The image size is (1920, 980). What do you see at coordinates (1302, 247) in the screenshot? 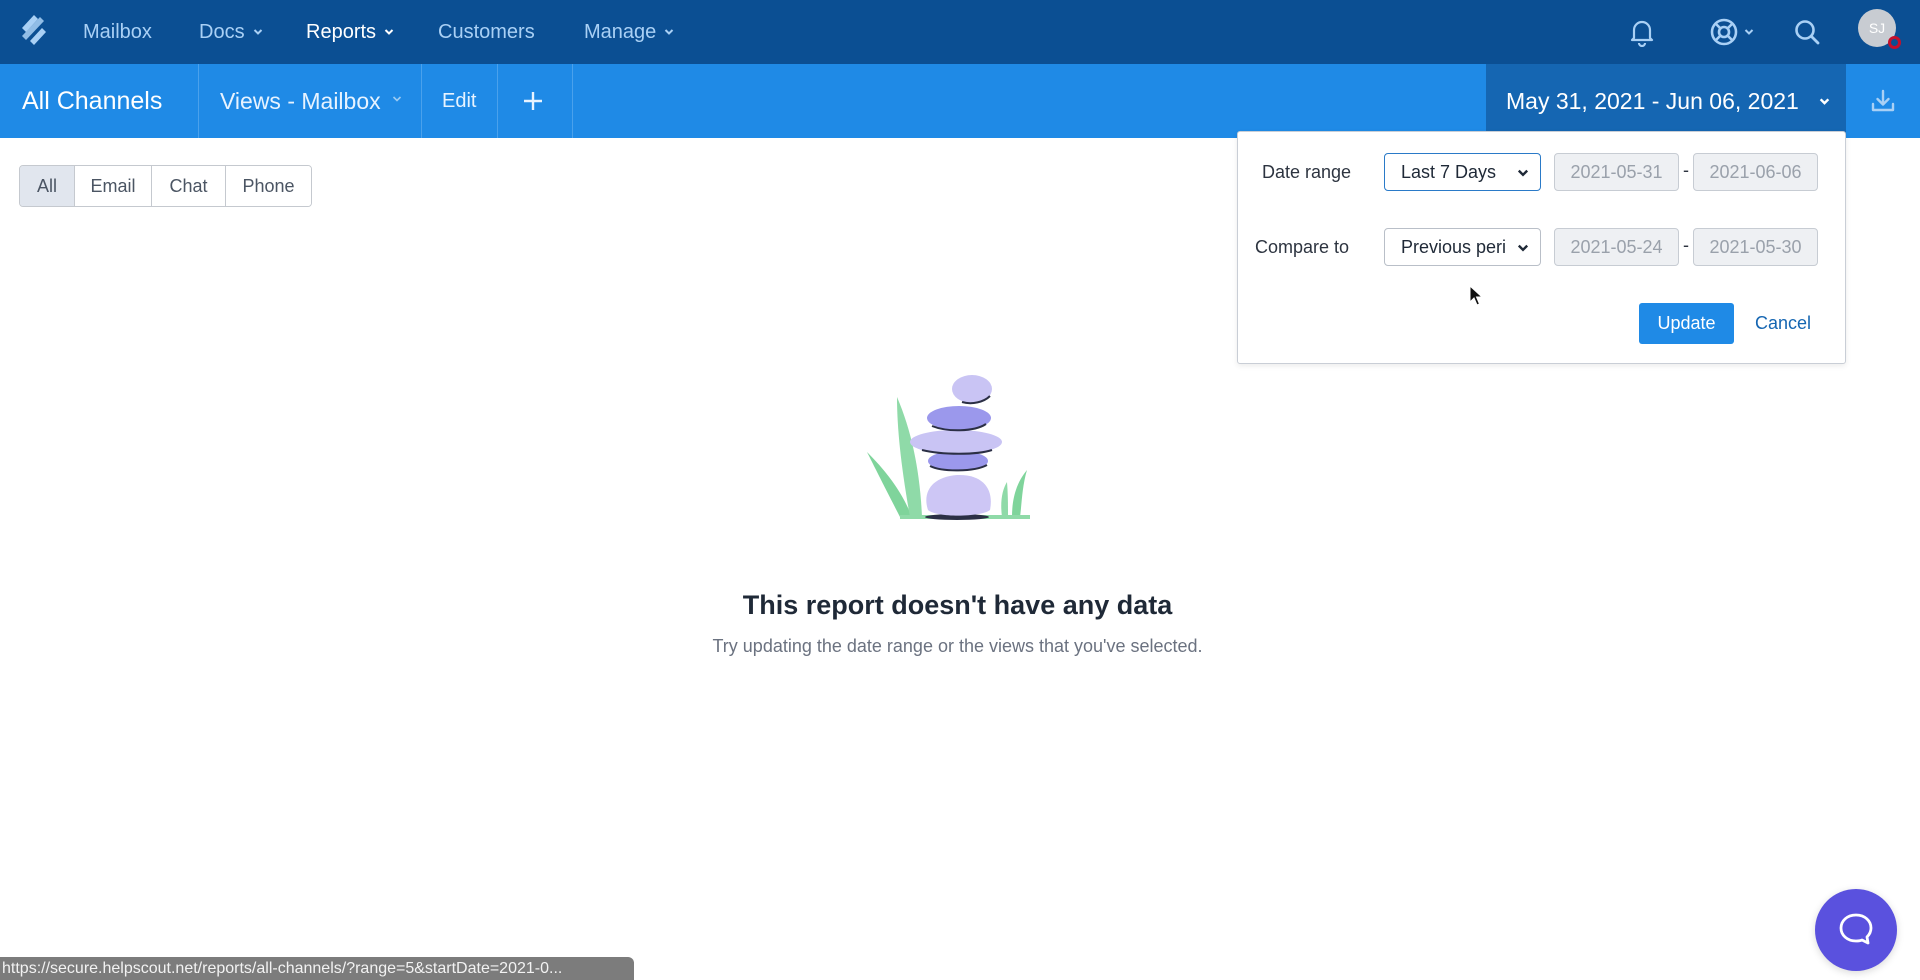
I see `compare-to-label: Compare to` at bounding box center [1302, 247].